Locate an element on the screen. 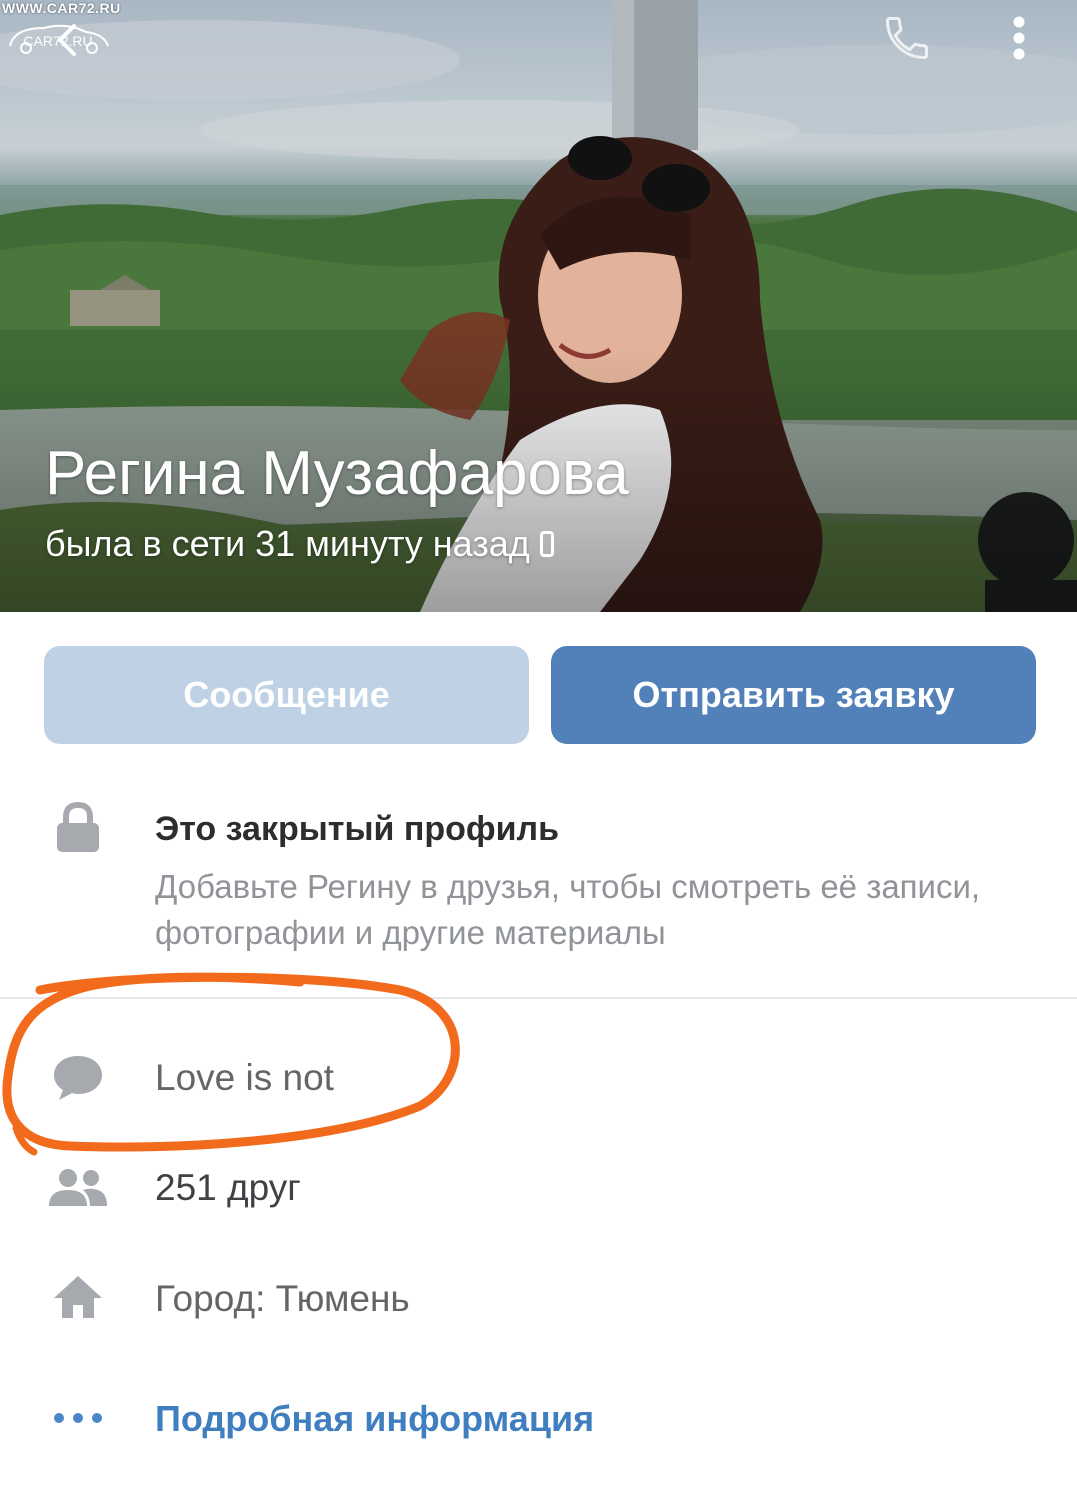 This screenshot has height=1491, width=1077. phone-icon is located at coordinates (907, 38).